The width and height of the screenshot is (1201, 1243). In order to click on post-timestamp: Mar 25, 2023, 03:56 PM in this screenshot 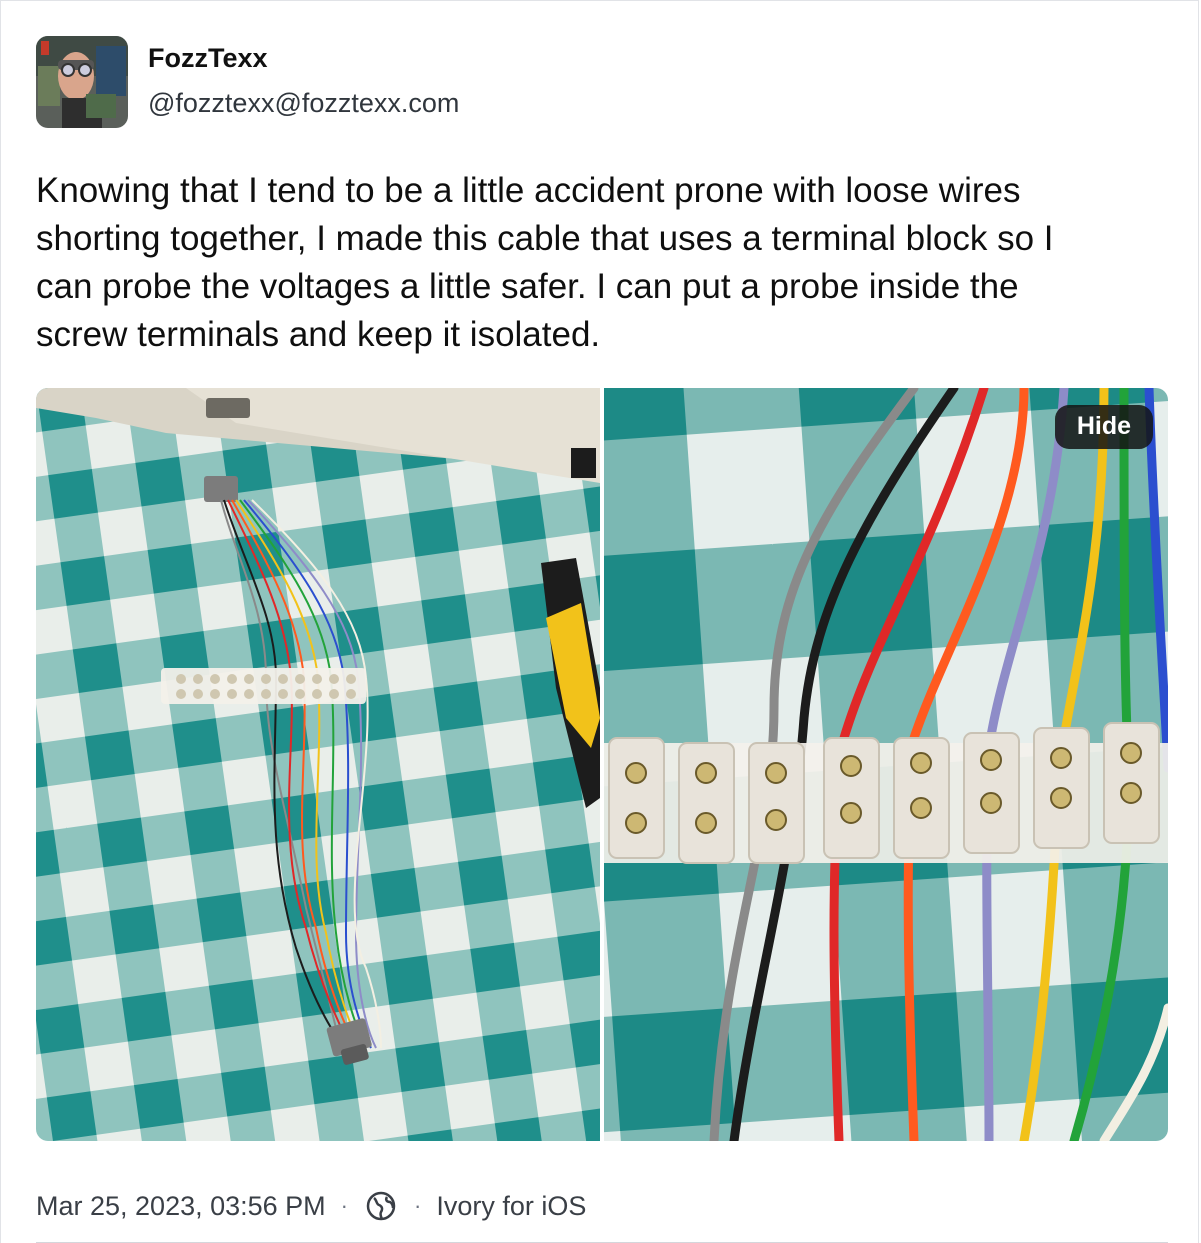, I will do `click(181, 1206)`.